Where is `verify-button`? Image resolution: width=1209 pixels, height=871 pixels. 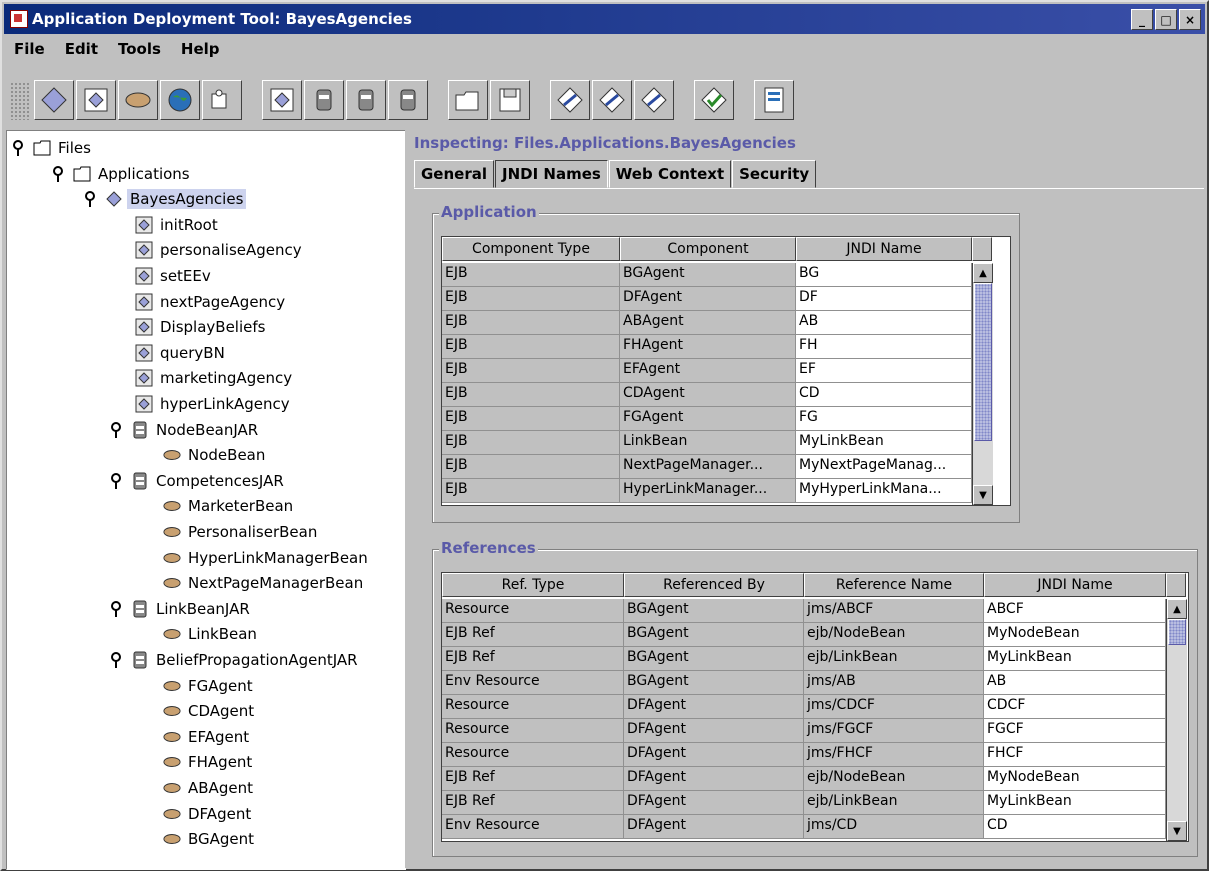
verify-button is located at coordinates (714, 100).